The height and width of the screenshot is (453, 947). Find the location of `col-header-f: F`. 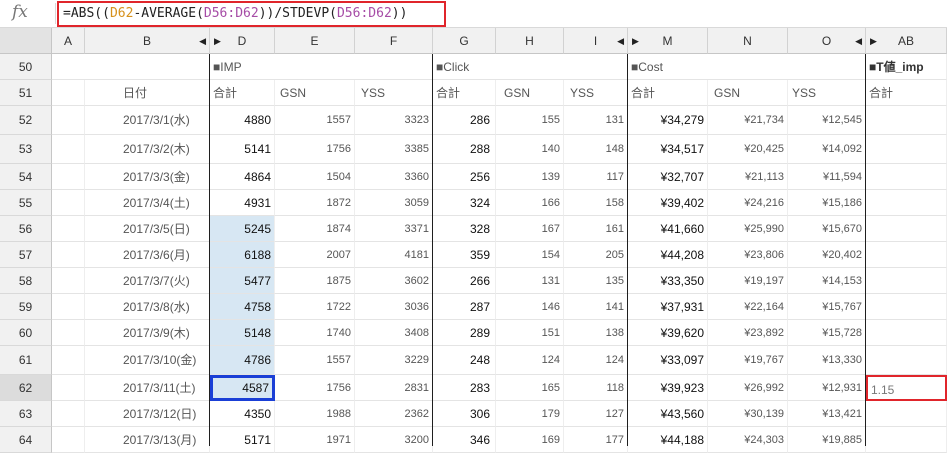

col-header-f: F is located at coordinates (394, 41).